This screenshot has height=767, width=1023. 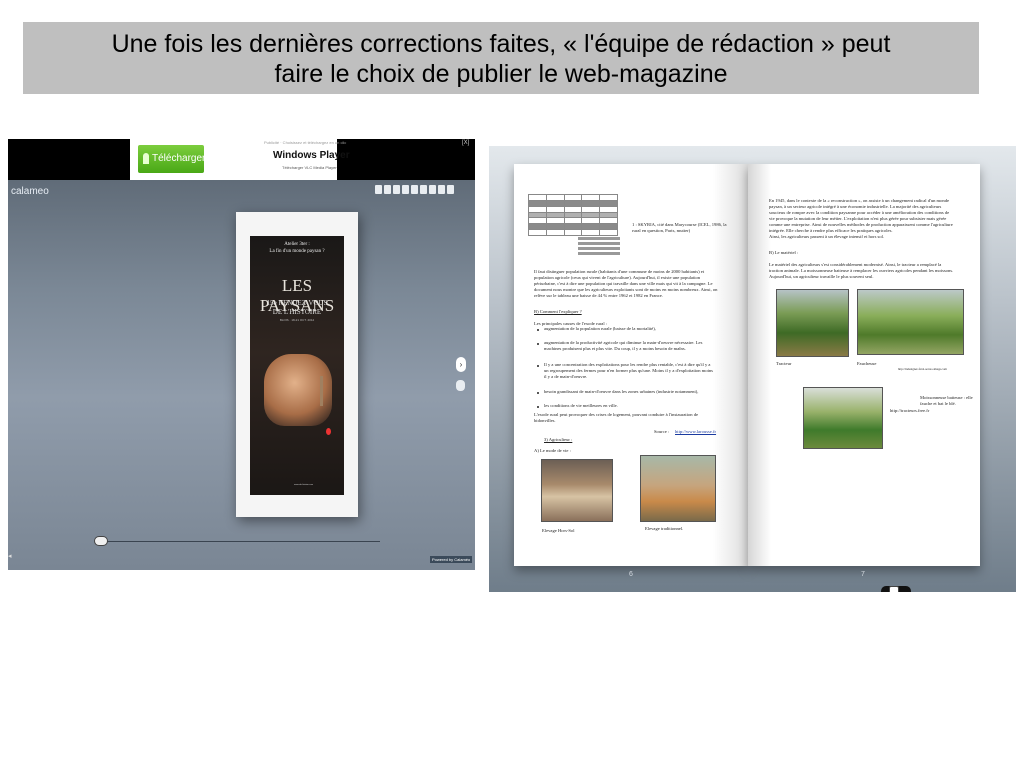 I want to click on download-label: Télécharger, so click(x=179, y=158).